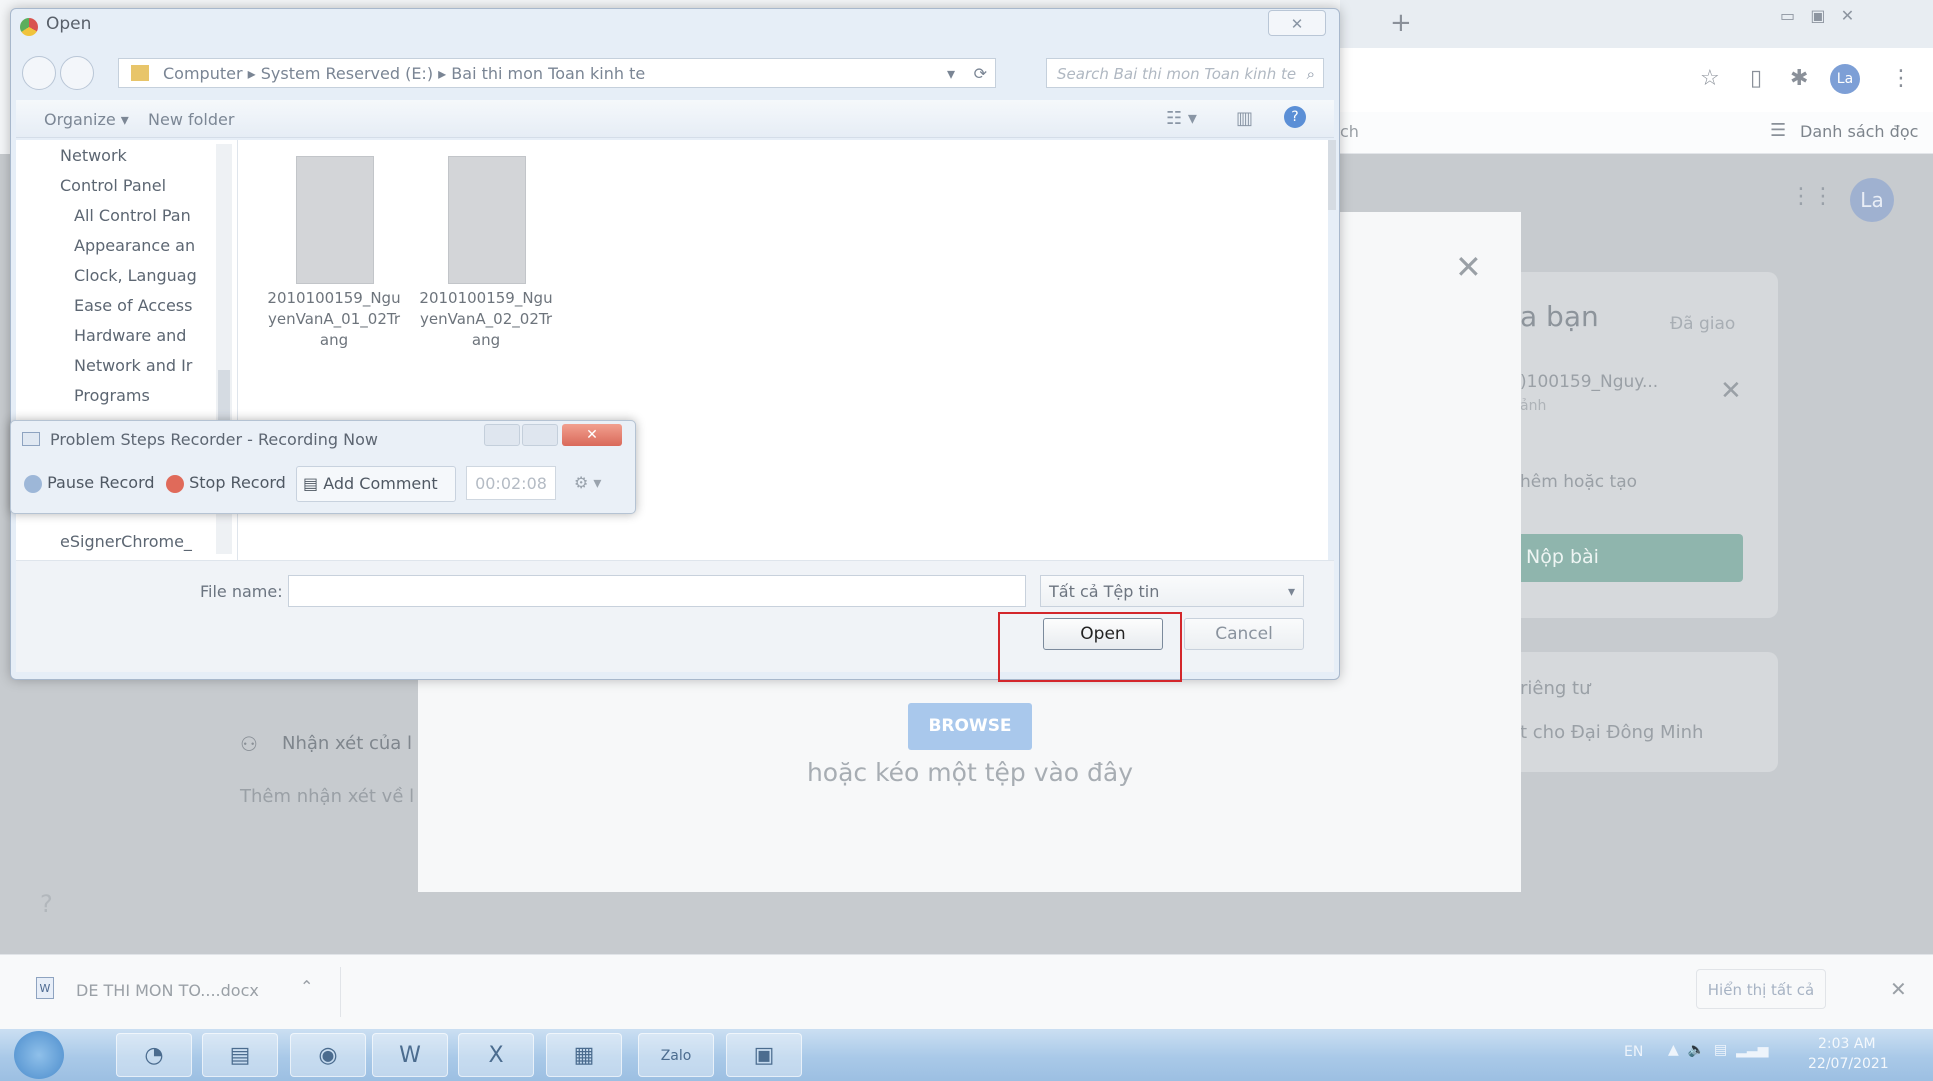 The image size is (1933, 1081). Describe the element at coordinates (139, 245) in the screenshot. I see `nav-item-appearance: Appearance an` at that location.